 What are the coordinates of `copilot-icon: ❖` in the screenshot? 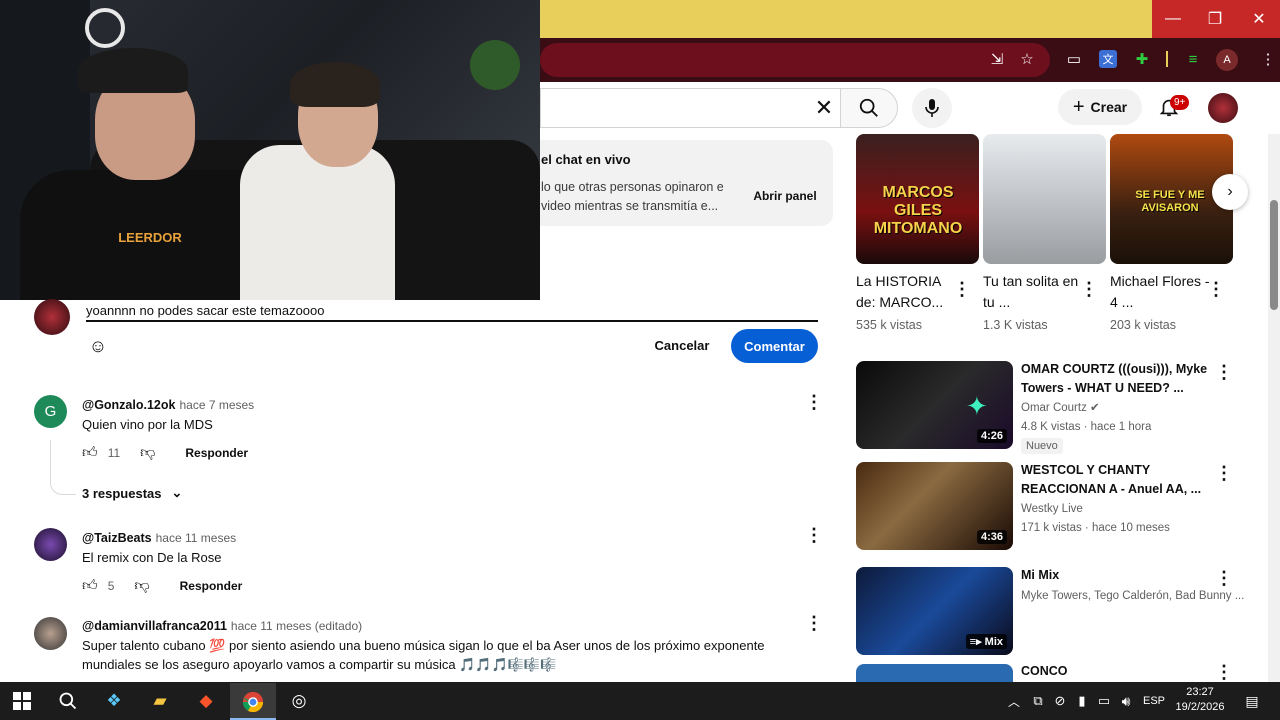 It's located at (114, 701).